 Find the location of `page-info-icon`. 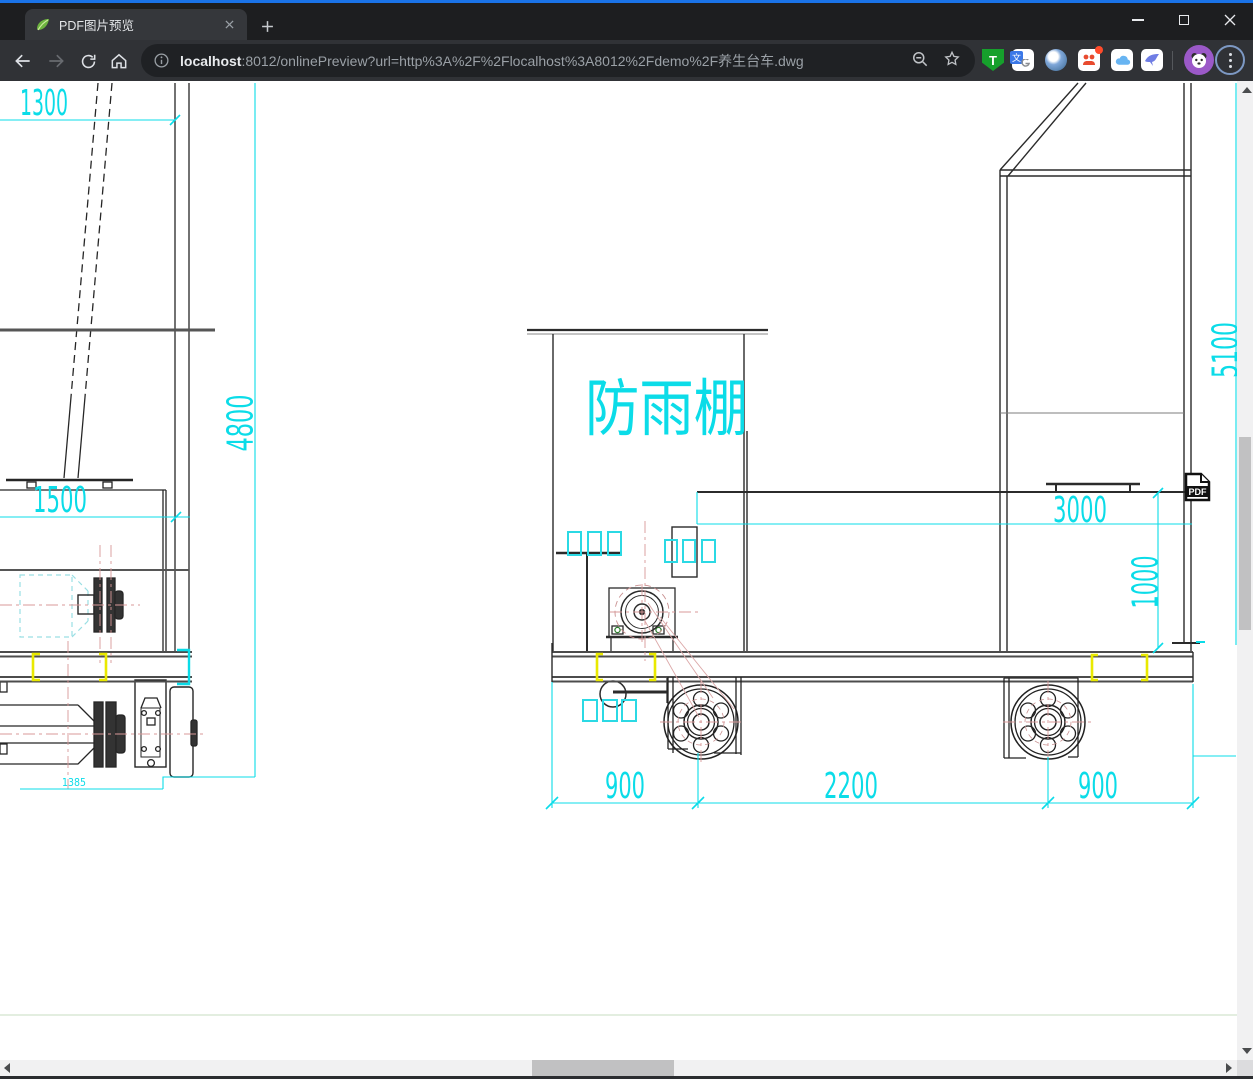

page-info-icon is located at coordinates (161, 60).